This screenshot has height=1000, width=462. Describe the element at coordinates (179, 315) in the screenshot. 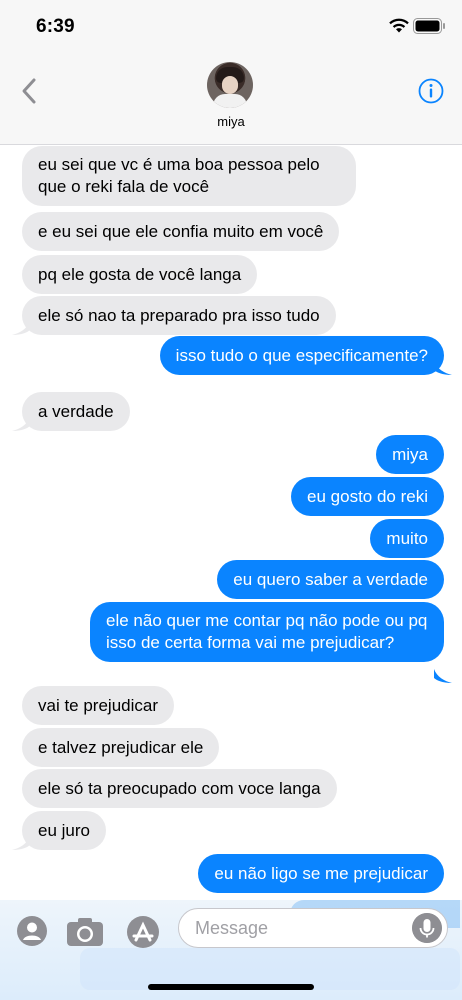

I see `incoming-message: ele só nao ta preparado pra isso tudo` at that location.